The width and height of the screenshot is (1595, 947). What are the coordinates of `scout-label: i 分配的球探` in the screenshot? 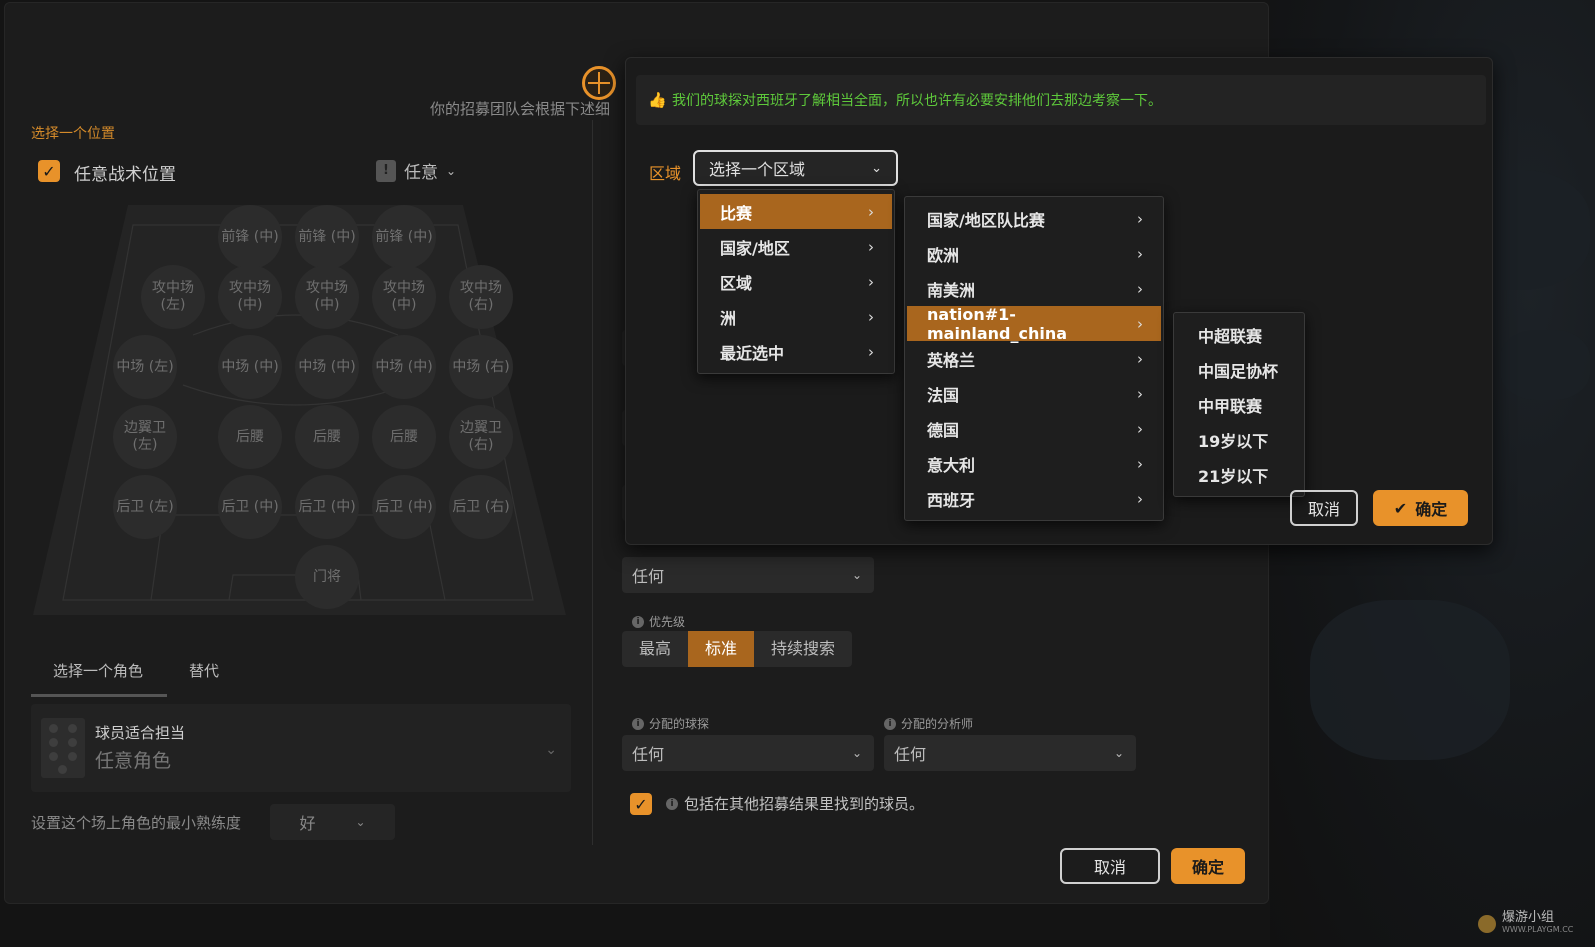 It's located at (670, 723).